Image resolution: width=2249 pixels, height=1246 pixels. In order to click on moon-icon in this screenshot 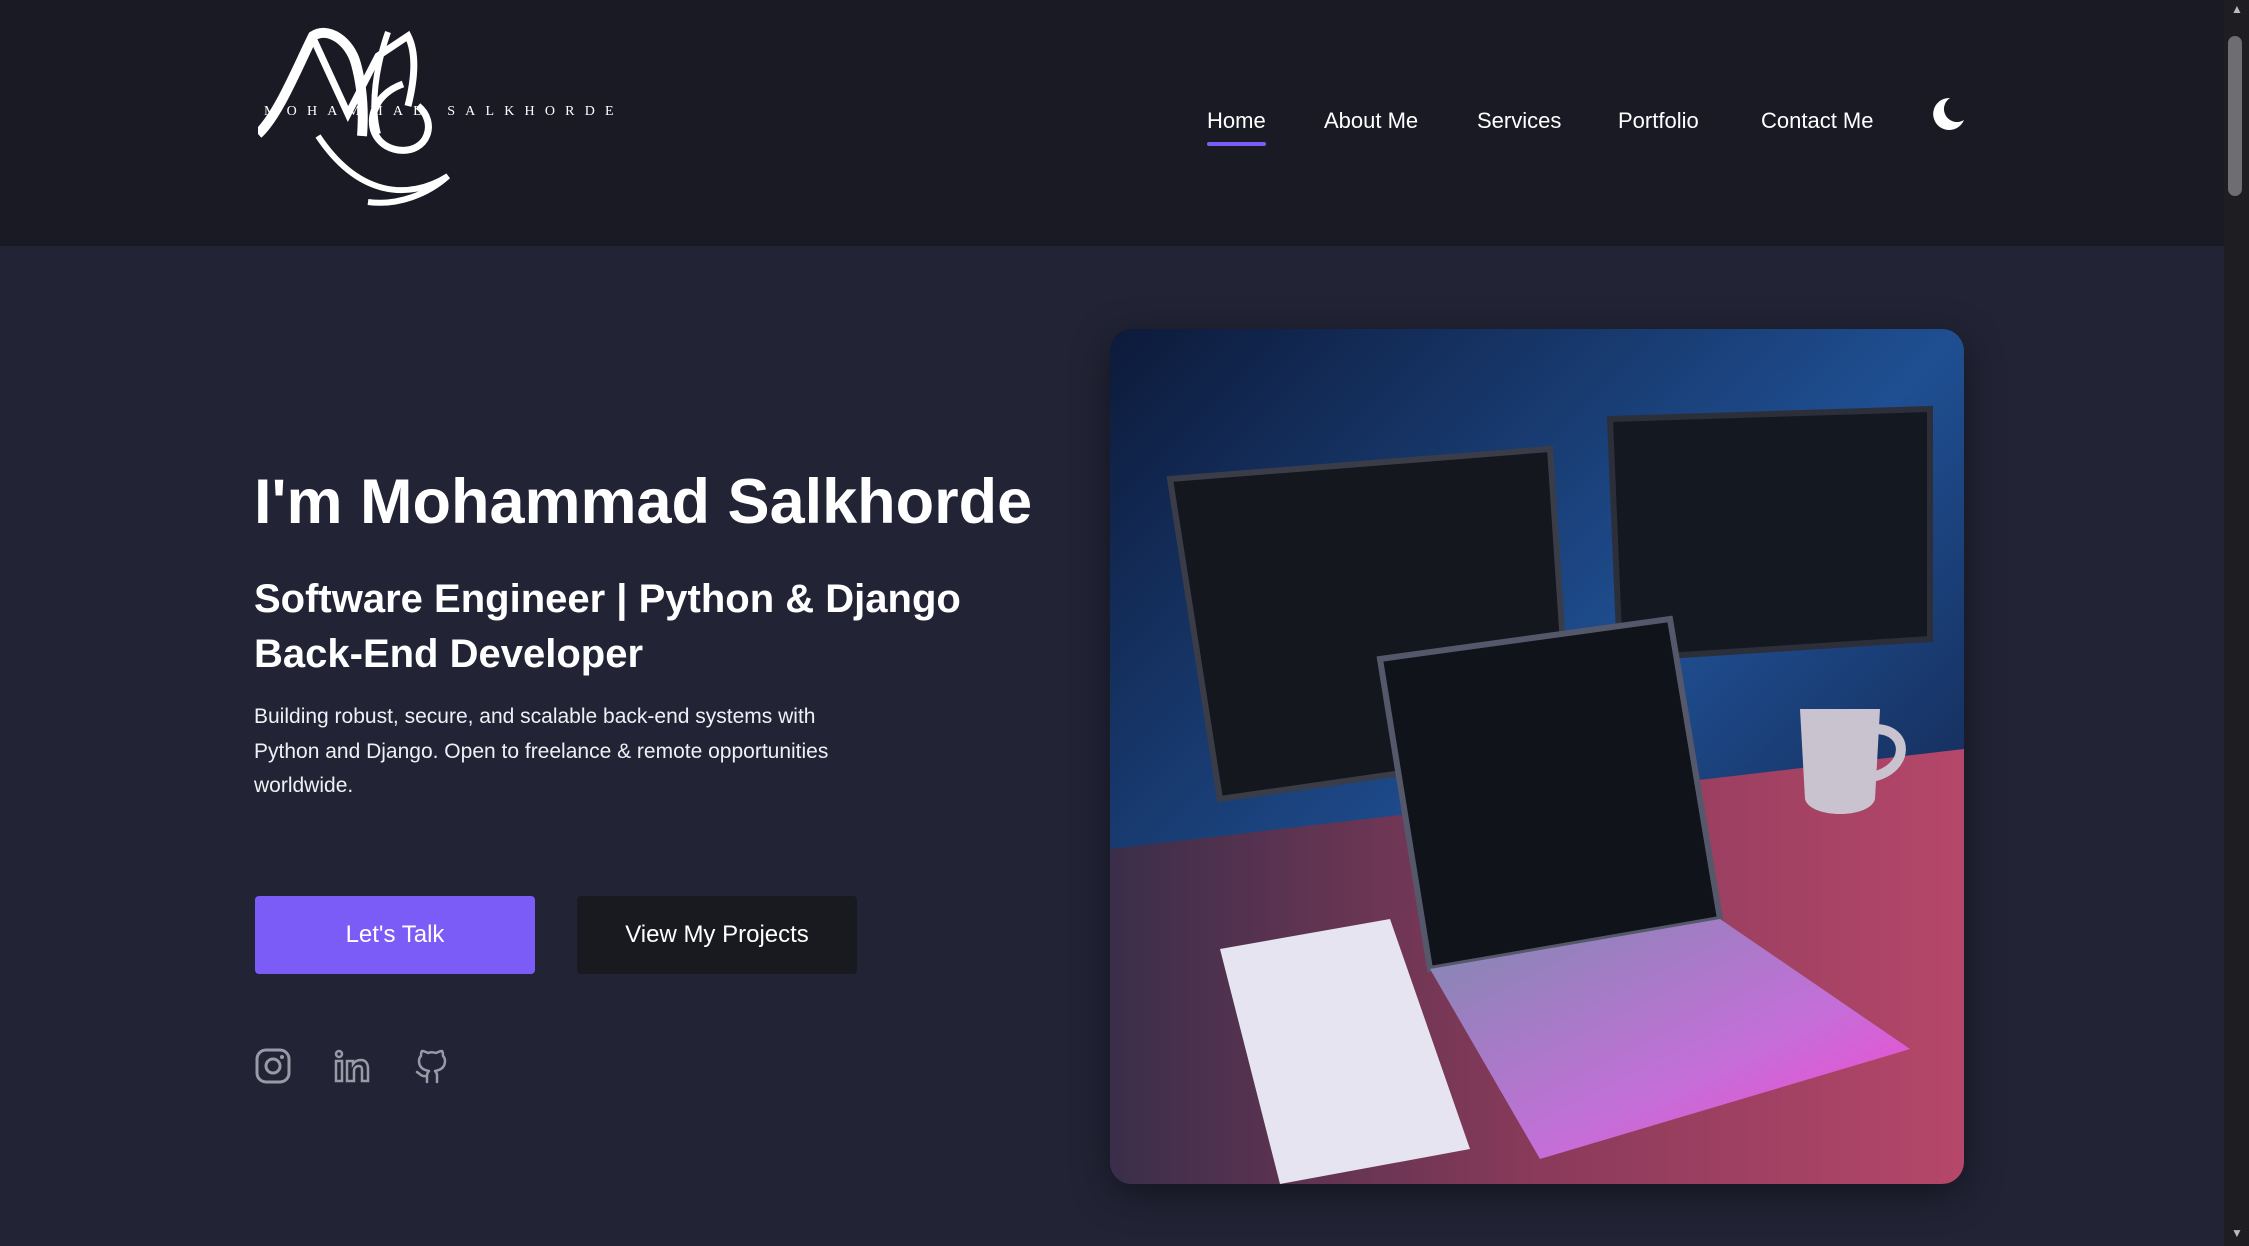, I will do `click(1948, 113)`.